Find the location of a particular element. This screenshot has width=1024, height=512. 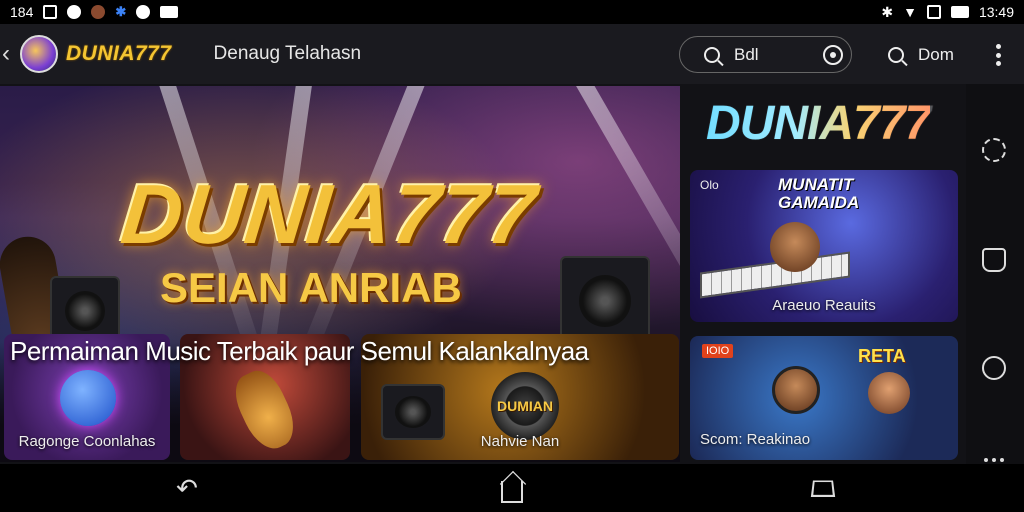

sparkle-icon is located at coordinates (994, 150).